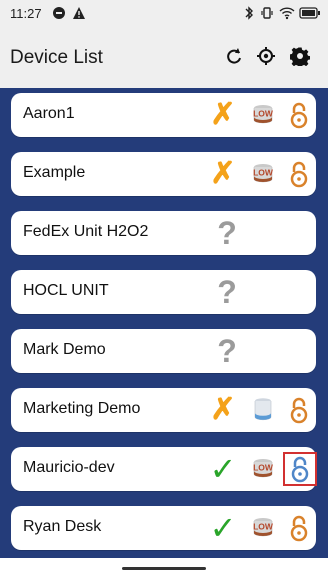 The height and width of the screenshot is (578, 328). I want to click on device-row: FedEx Unit H2O2 ?, so click(163, 233).